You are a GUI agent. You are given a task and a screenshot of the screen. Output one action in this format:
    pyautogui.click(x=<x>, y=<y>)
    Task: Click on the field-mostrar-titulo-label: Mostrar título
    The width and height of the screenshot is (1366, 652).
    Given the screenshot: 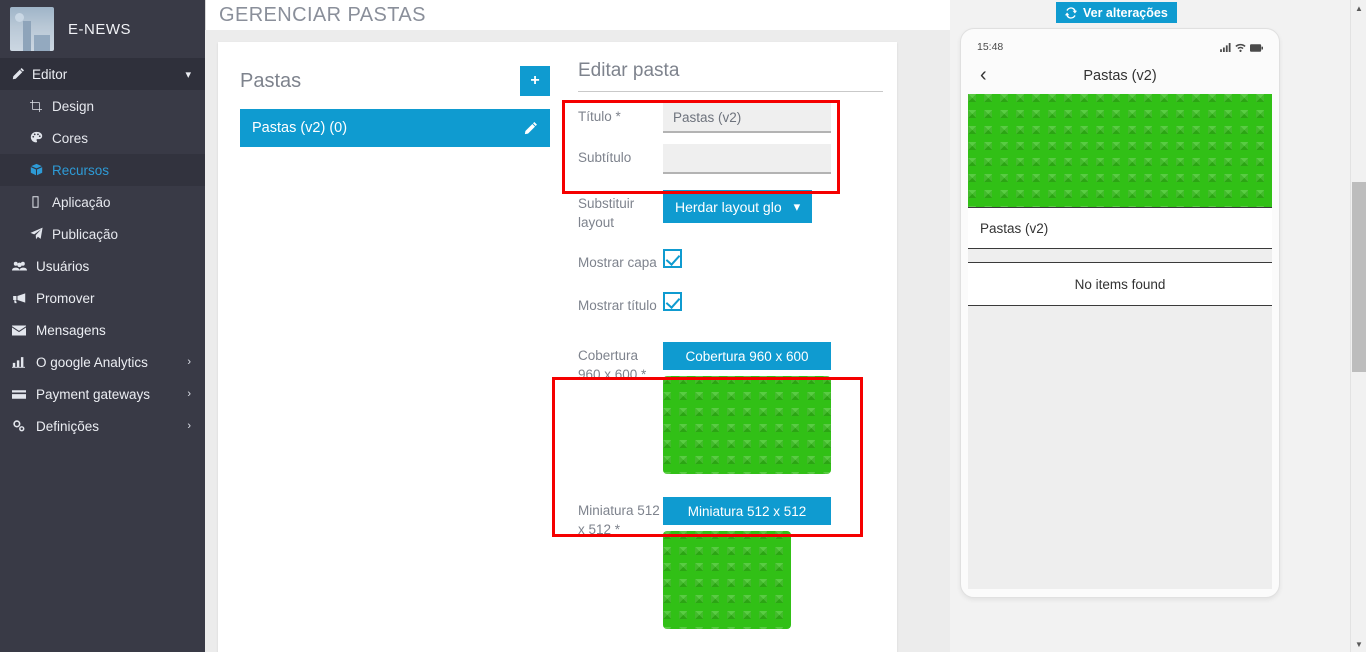 What is the action you would take?
    pyautogui.click(x=617, y=305)
    